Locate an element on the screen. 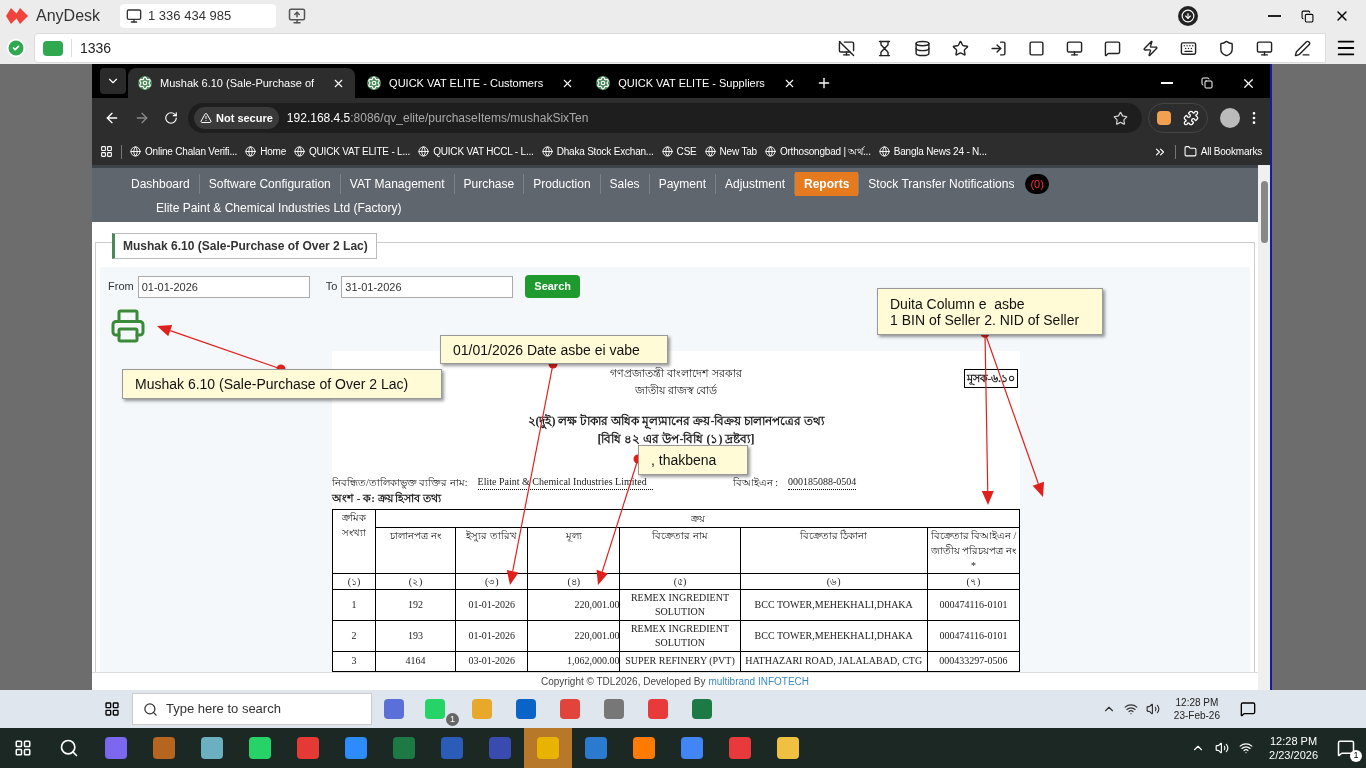 This screenshot has width=1366, height=768. app-name: AnyDesk is located at coordinates (68, 16).